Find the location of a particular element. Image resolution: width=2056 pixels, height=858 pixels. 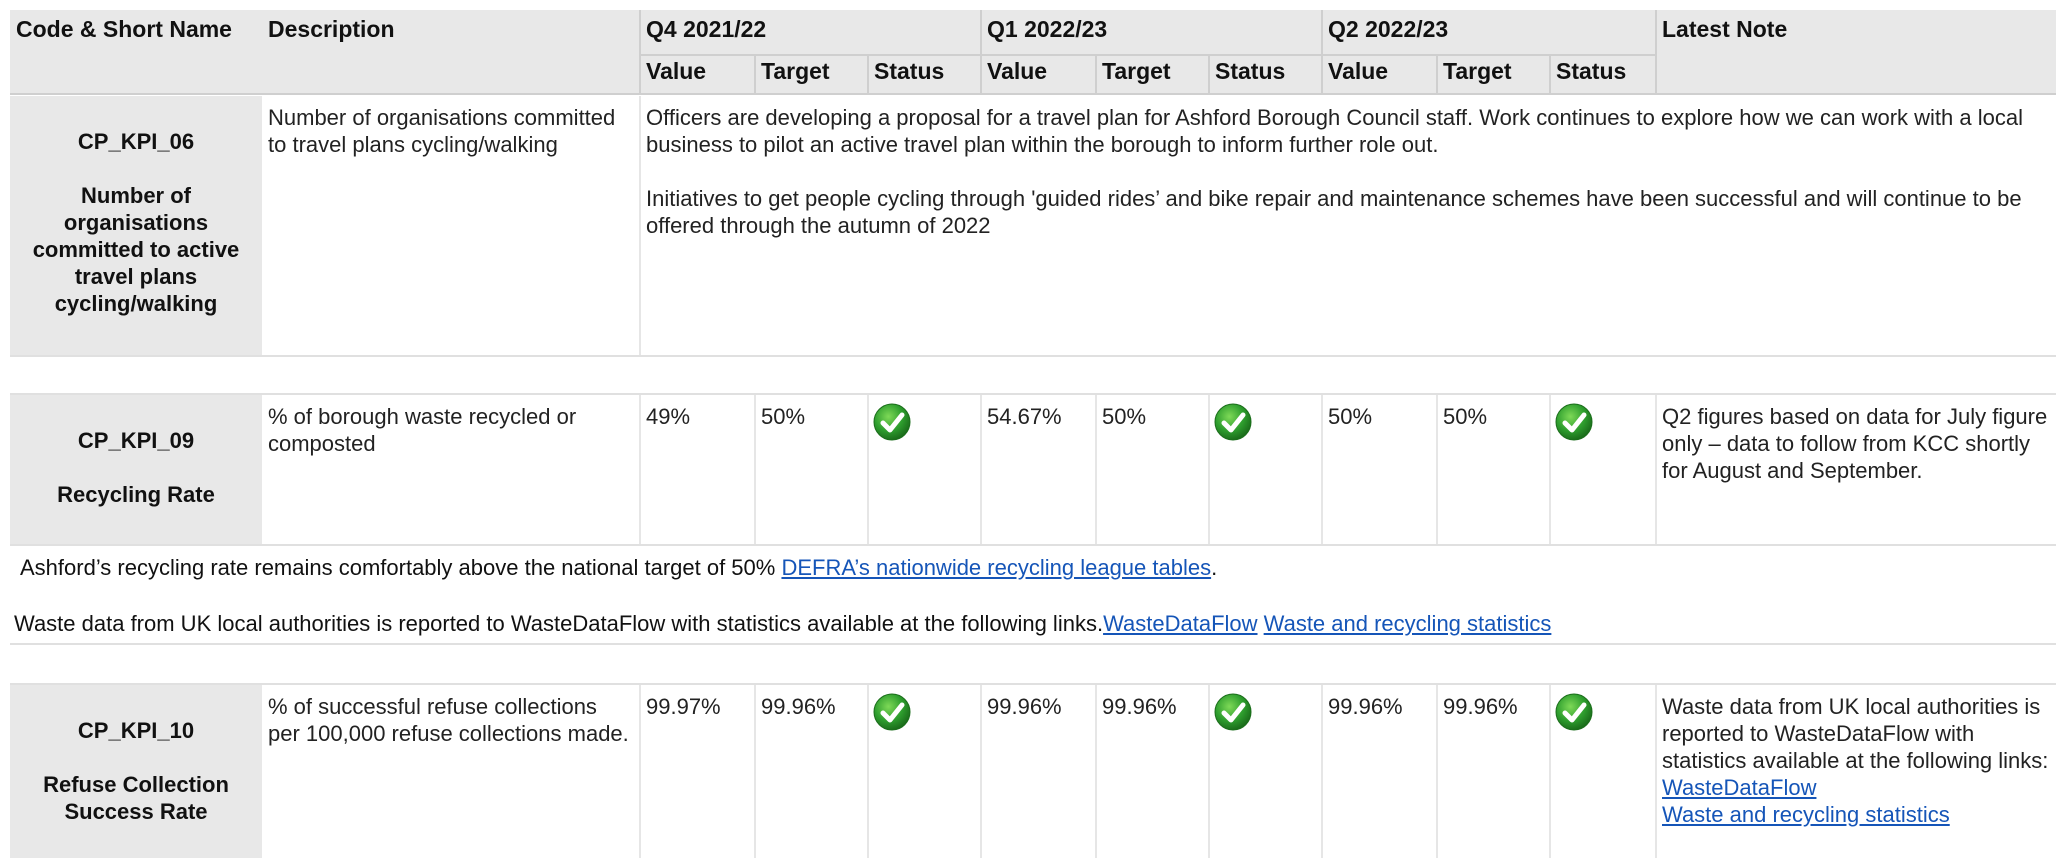

kpi-code: CP_KPI_09 is located at coordinates (136, 440).